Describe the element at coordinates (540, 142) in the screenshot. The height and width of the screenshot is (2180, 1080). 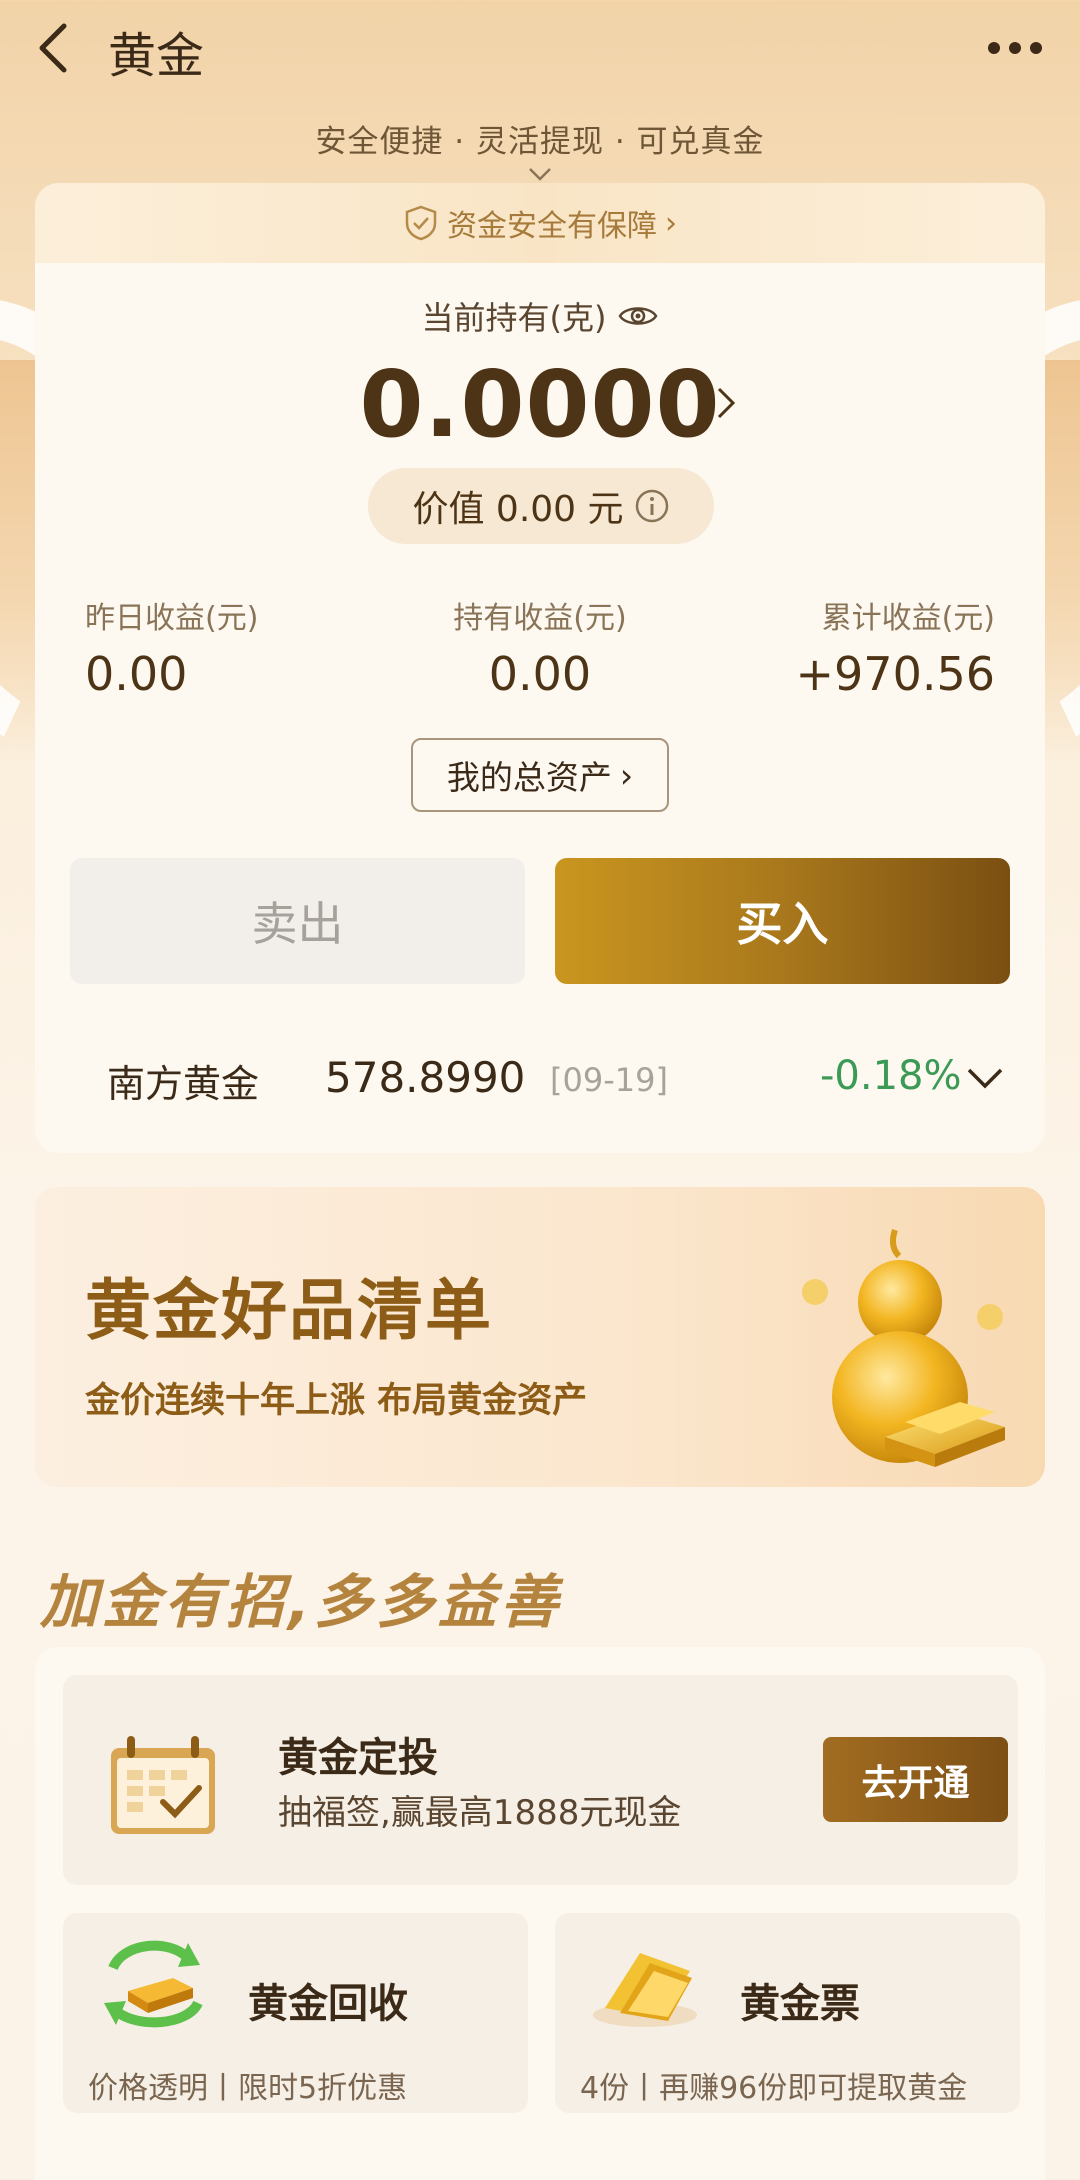
I see `slogan: 安全便捷 · 灵活提现 · 可兑真金` at that location.